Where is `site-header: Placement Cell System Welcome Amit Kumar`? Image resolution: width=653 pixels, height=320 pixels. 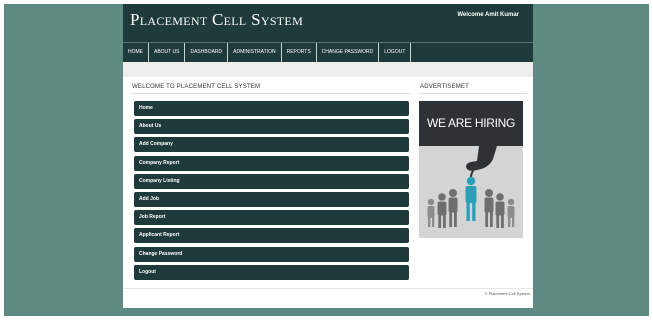 site-header: Placement Cell System Welcome Amit Kumar is located at coordinates (328, 23).